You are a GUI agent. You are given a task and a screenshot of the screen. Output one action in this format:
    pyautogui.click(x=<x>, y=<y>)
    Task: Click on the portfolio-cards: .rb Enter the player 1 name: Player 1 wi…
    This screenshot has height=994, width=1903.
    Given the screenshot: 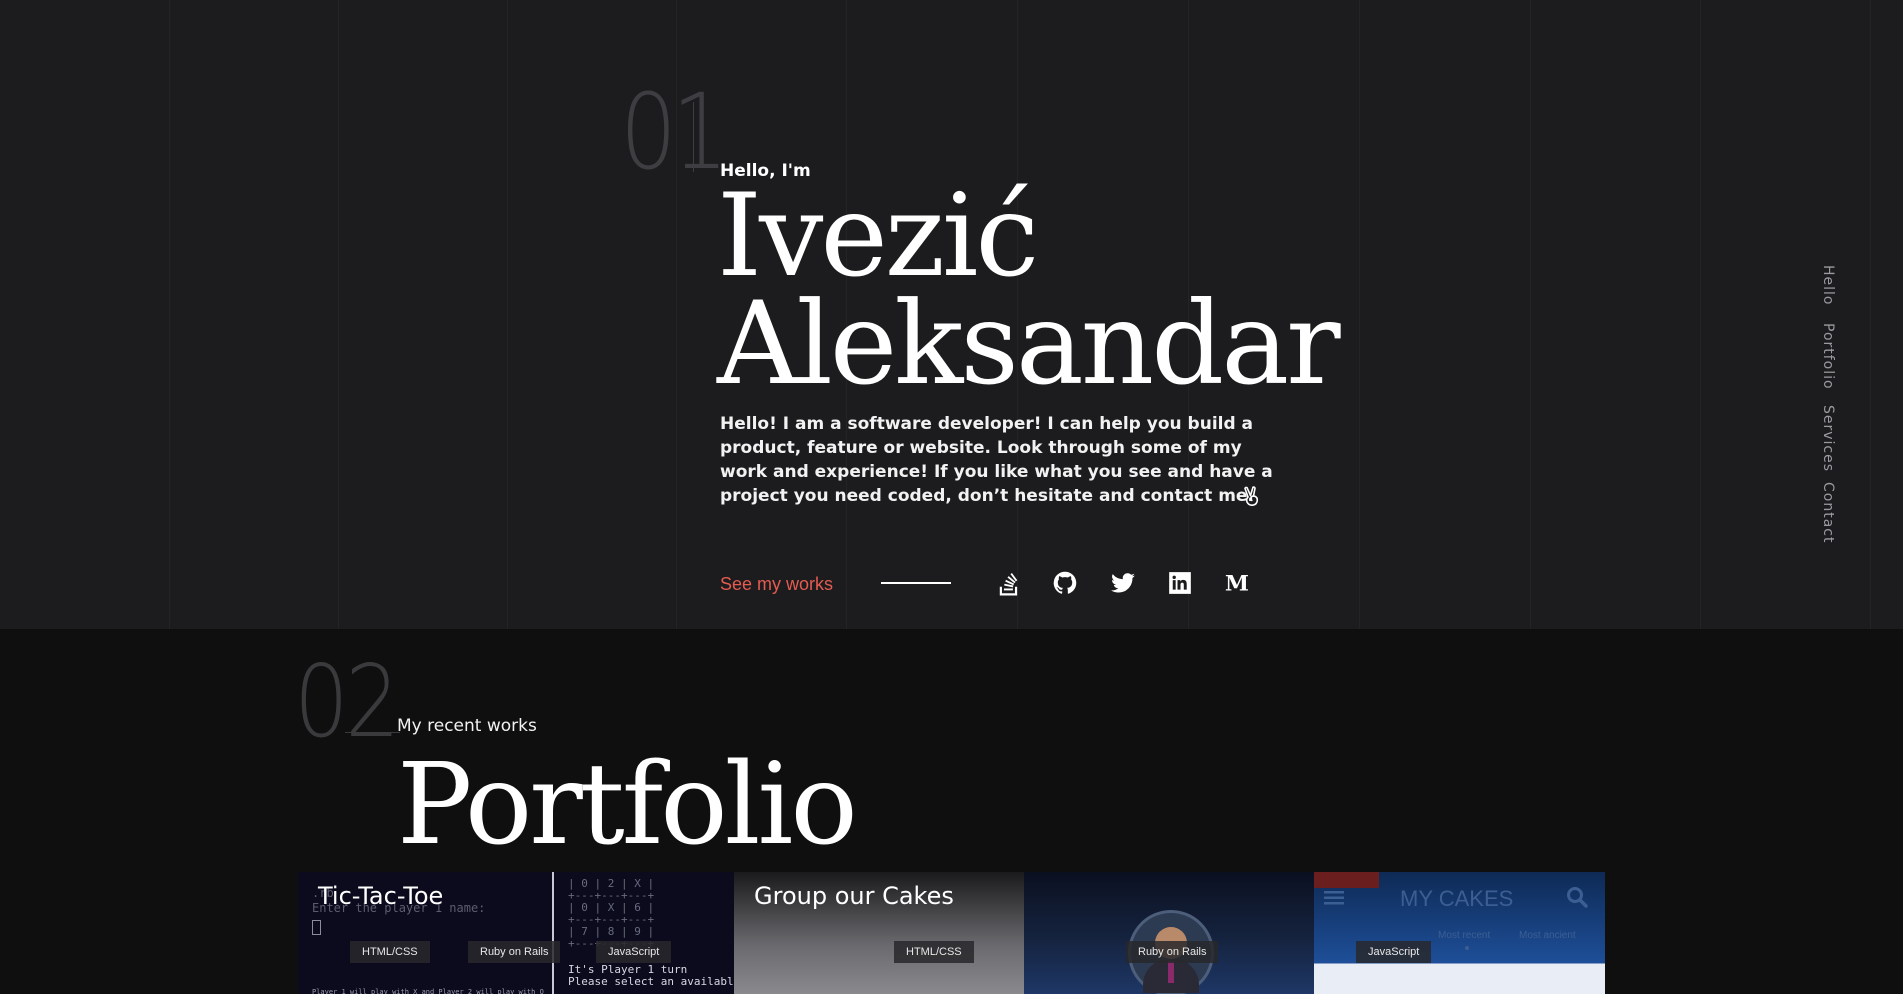 What is the action you would take?
    pyautogui.click(x=951, y=933)
    